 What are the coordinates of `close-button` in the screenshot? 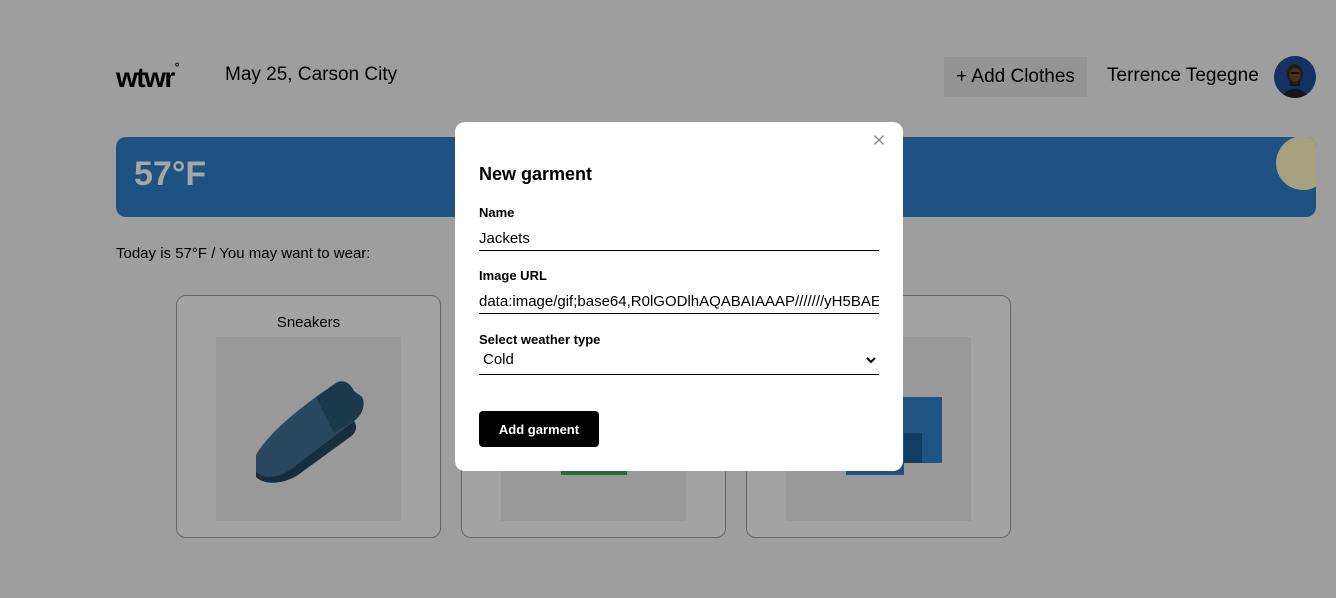 It's located at (879, 140).